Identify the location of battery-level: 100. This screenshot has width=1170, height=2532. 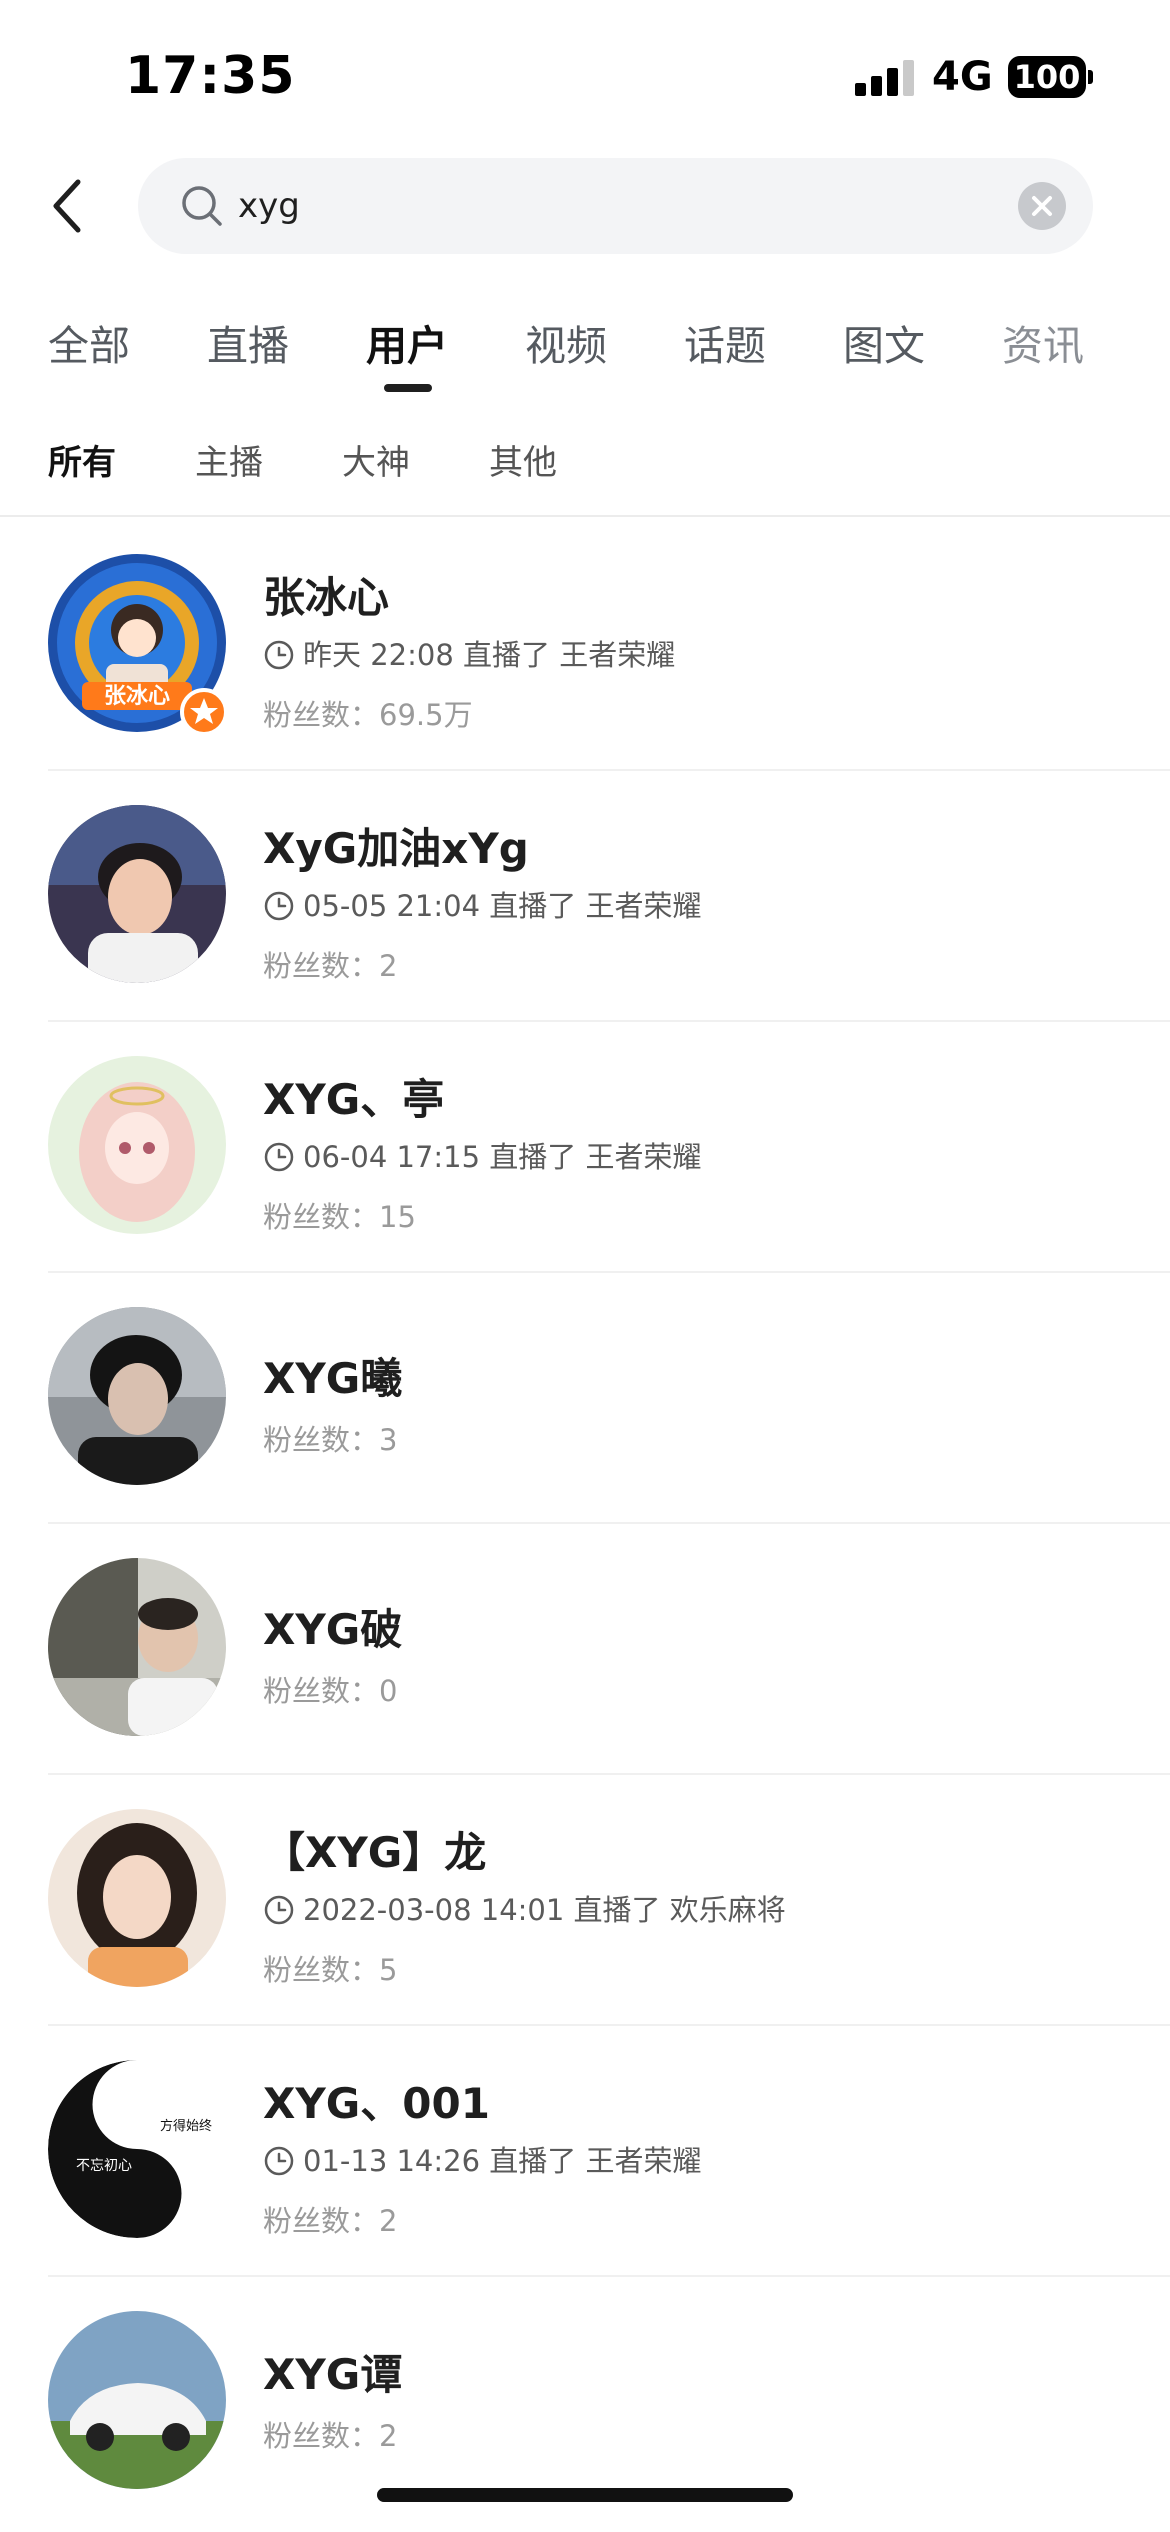
(1047, 77).